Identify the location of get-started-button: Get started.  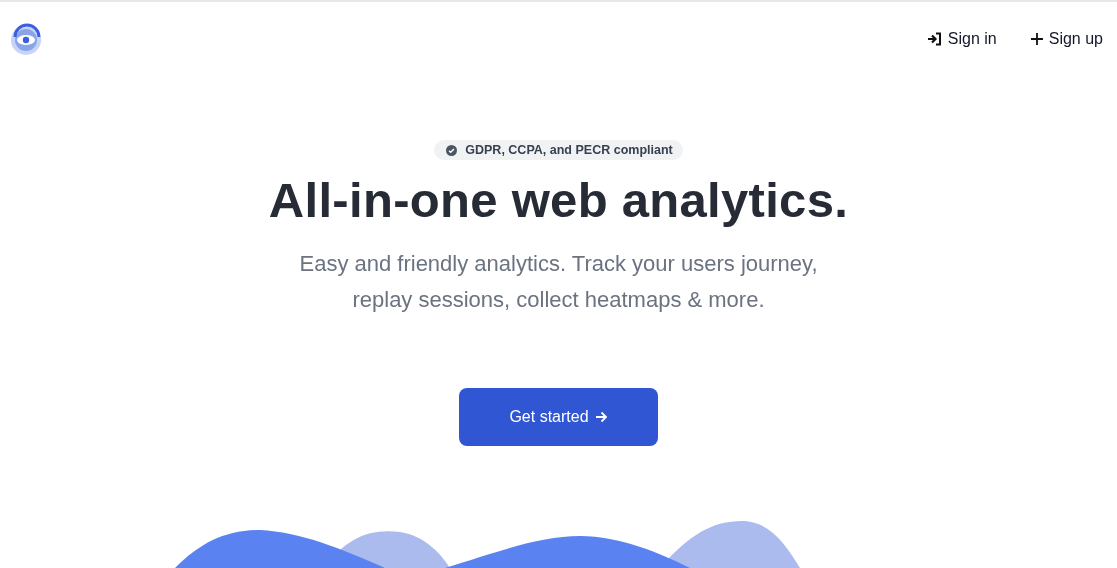
(558, 417).